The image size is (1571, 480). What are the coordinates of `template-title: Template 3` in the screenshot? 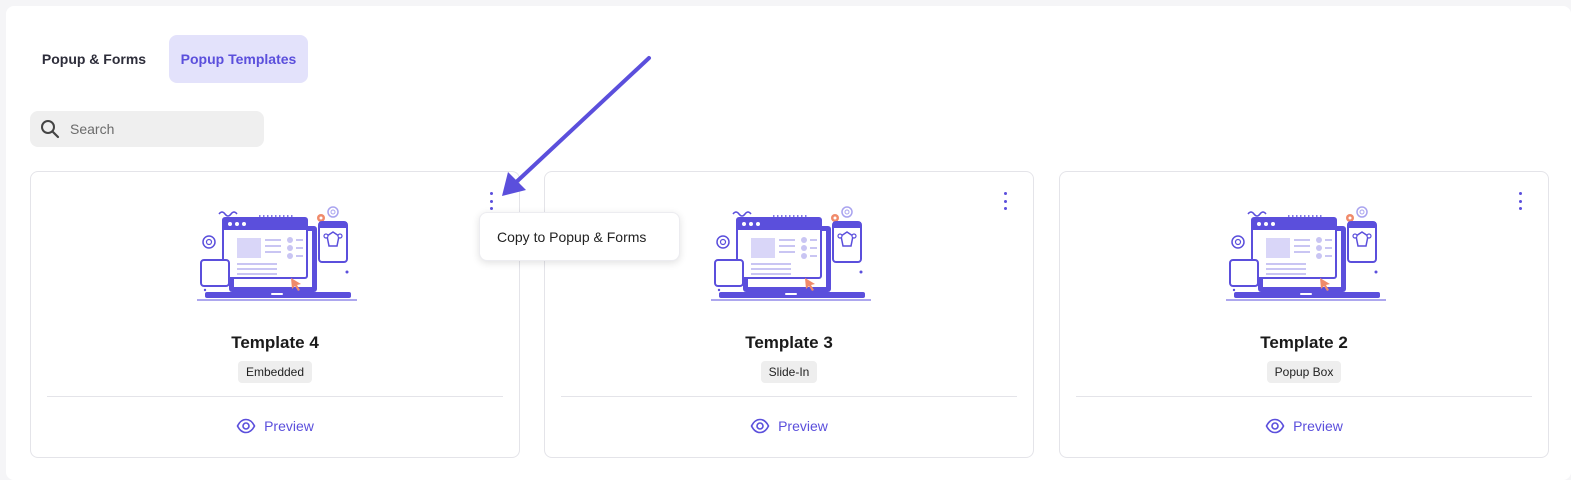 It's located at (789, 342).